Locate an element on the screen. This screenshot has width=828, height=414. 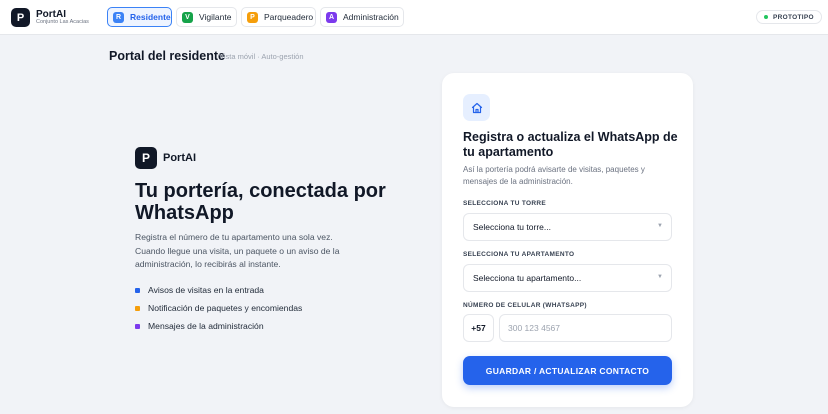
hero-logo: P is located at coordinates (146, 158).